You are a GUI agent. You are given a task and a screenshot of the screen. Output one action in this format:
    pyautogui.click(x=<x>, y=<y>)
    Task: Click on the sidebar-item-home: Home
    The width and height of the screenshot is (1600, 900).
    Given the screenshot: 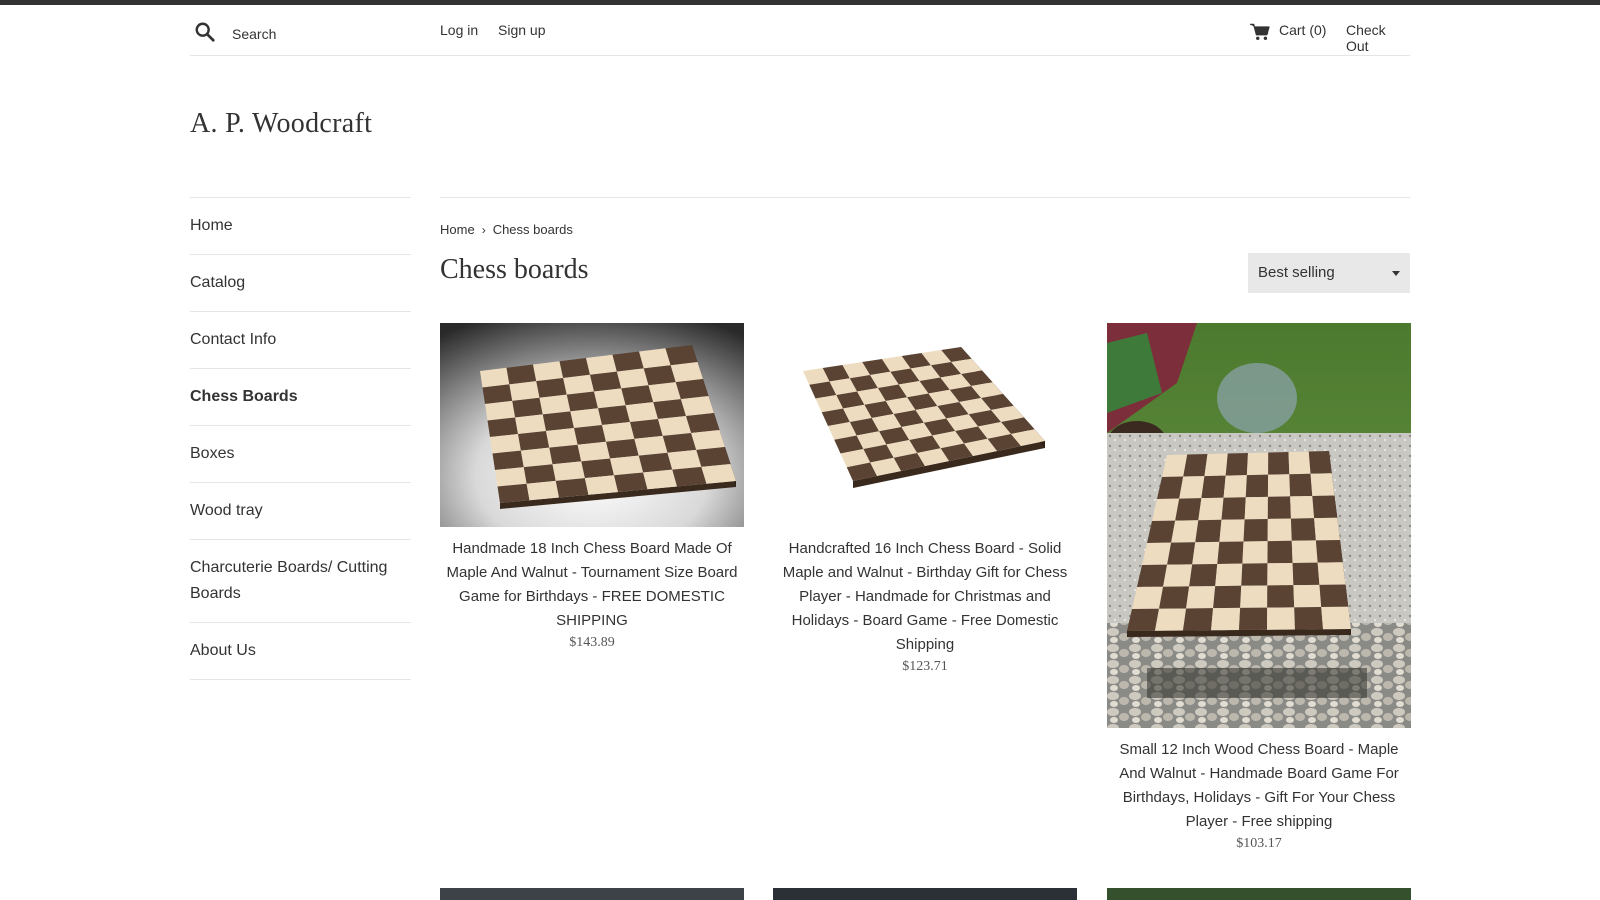 What is the action you would take?
    pyautogui.click(x=300, y=226)
    